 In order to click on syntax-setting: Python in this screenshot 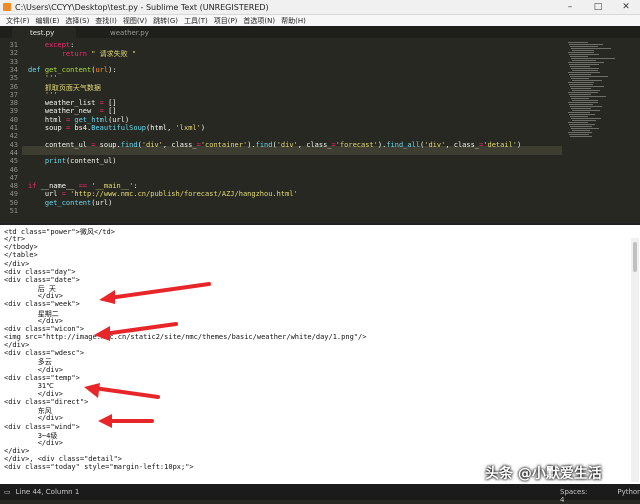, I will do `click(628, 496)`.